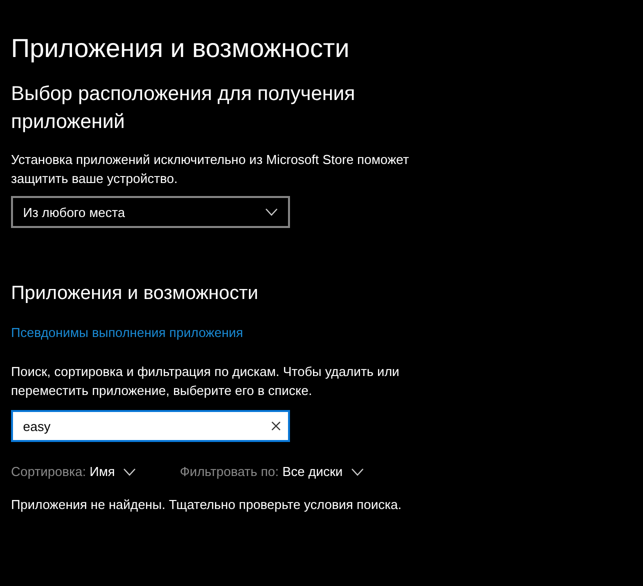 The image size is (643, 586). I want to click on description-text: Поиск, сортировка и фильтрация по дискам. Чтобы удалить или переместить приложение, выберите его в списке., so click(205, 381).